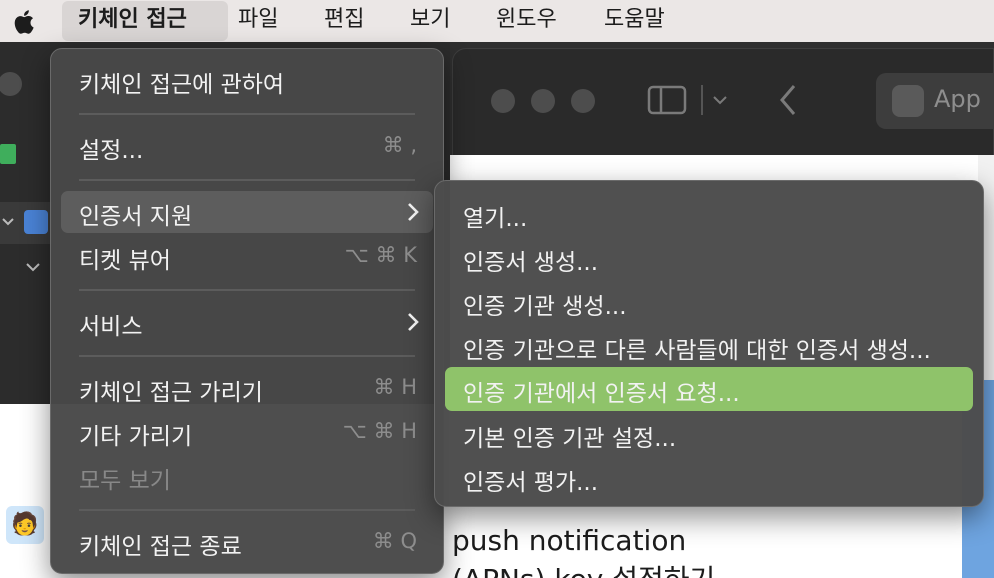  I want to click on shortcut-label: ⌘ Q, so click(394, 541).